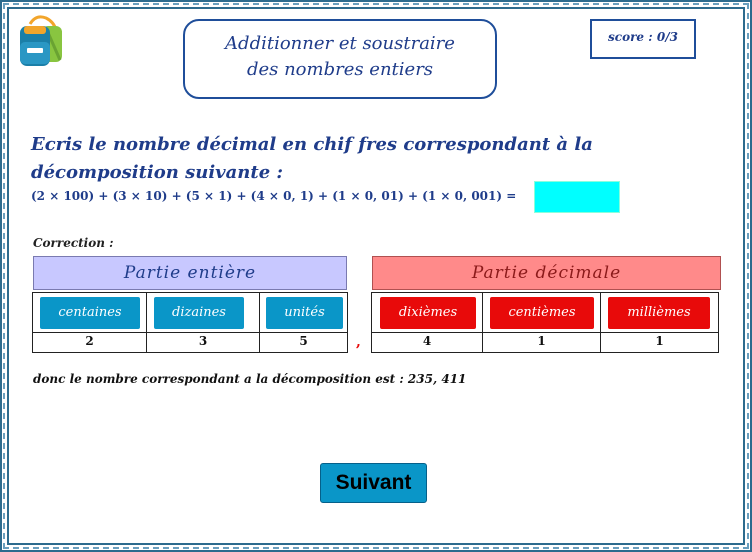  Describe the element at coordinates (304, 313) in the screenshot. I see `unites-button: unités` at that location.